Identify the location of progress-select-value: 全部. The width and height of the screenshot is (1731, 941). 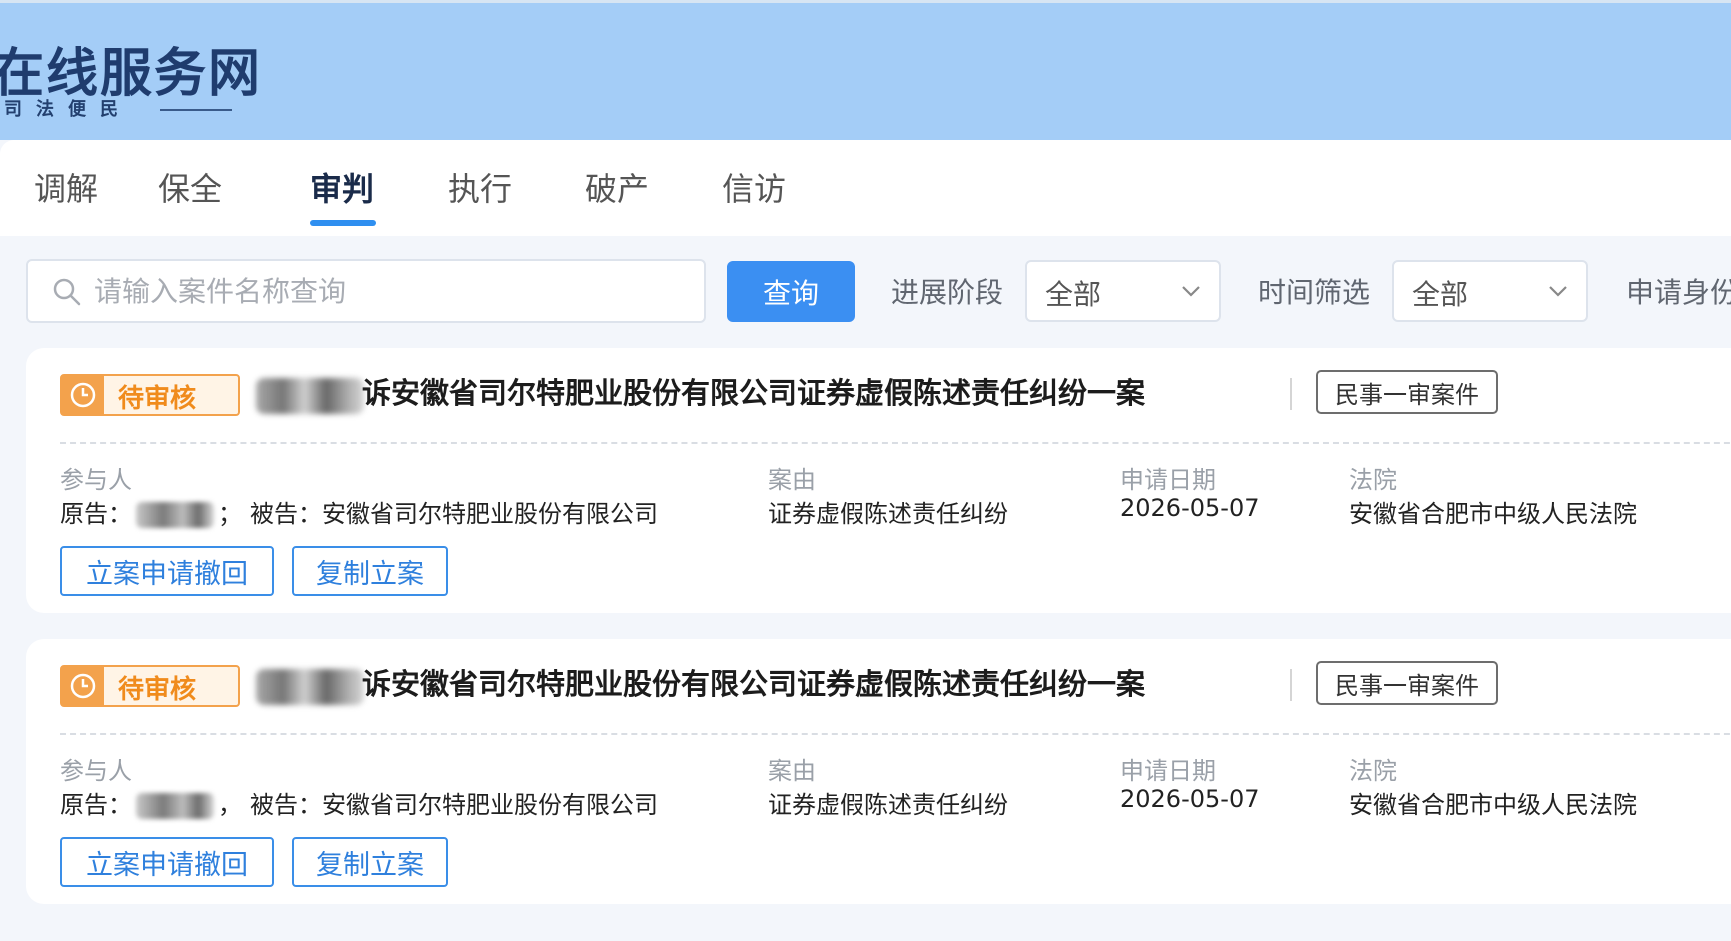
(1073, 294).